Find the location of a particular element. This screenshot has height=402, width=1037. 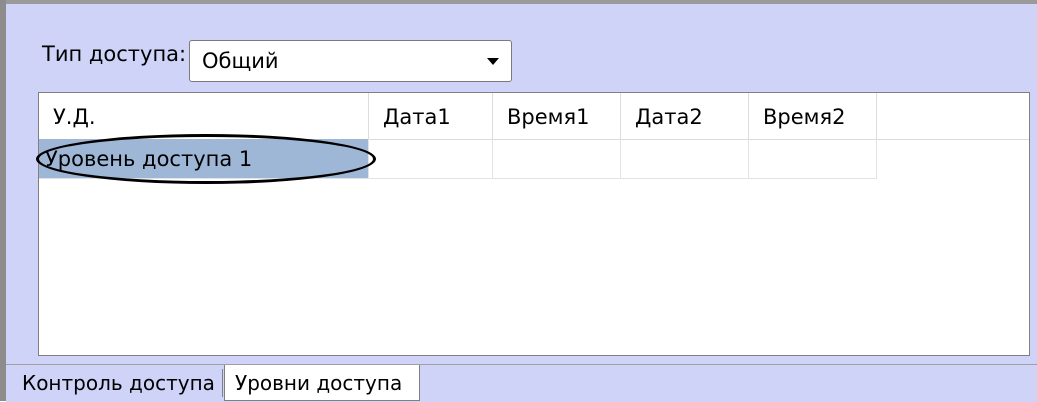

column-header-time1: Время1 is located at coordinates (557, 116).